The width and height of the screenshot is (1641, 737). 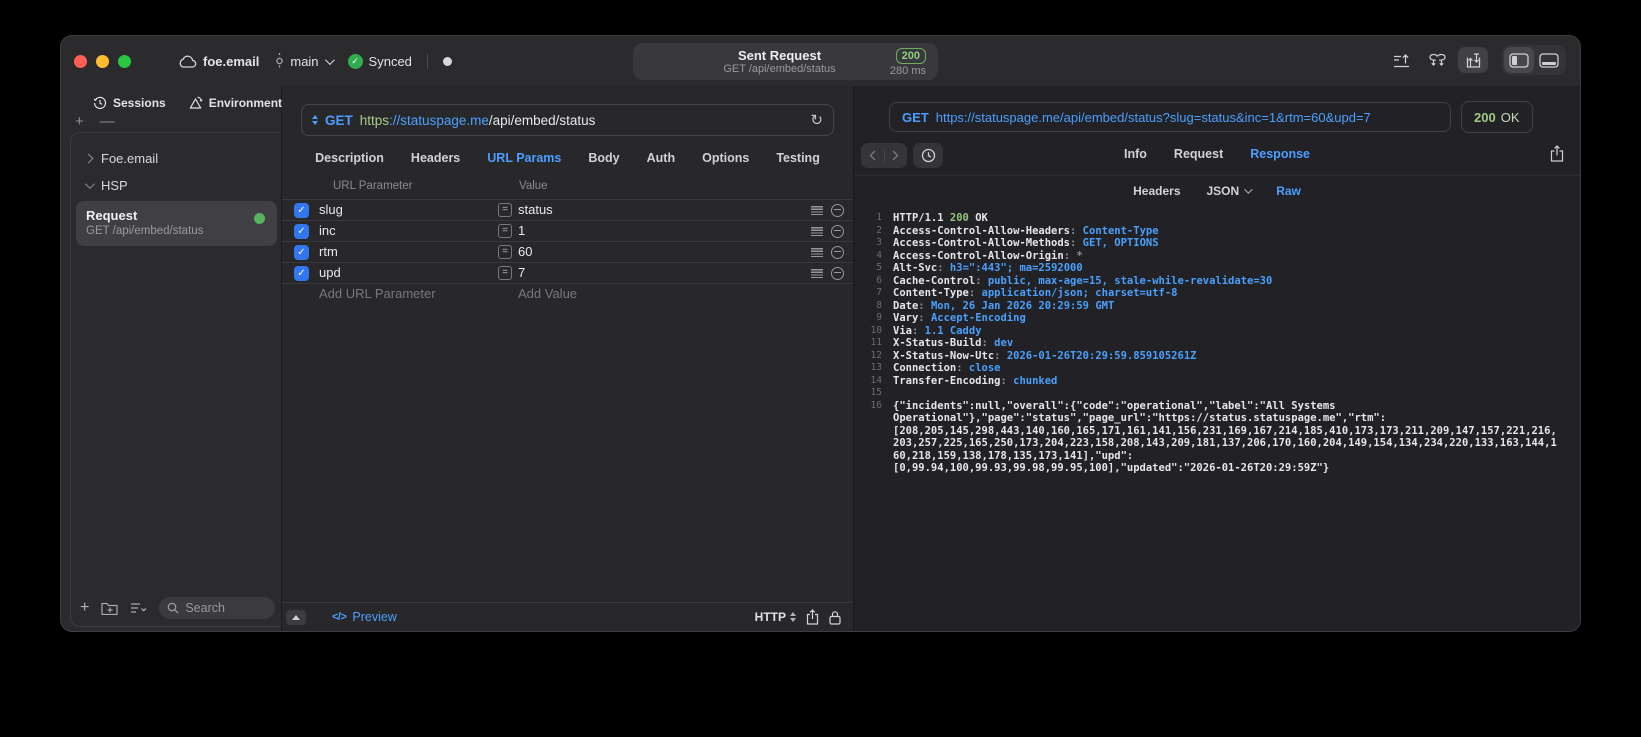 I want to click on toggle-bottom-panel-button, so click(x=1549, y=60).